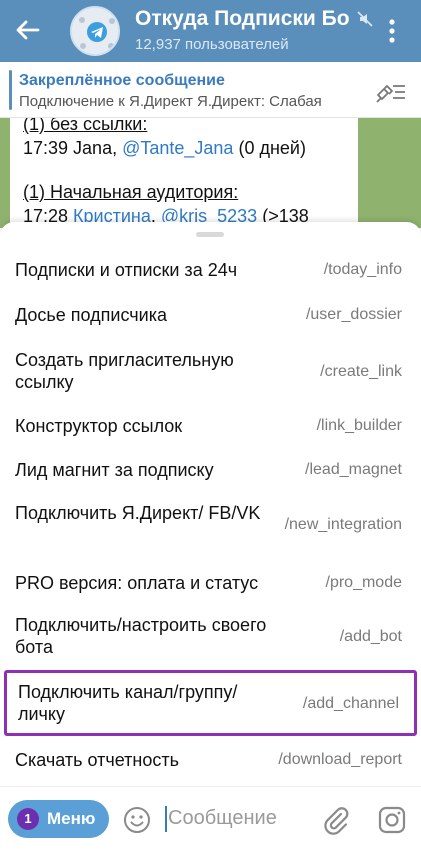  I want to click on command-item-user-dossier: Досье подписчика /user_dossier, so click(210, 315).